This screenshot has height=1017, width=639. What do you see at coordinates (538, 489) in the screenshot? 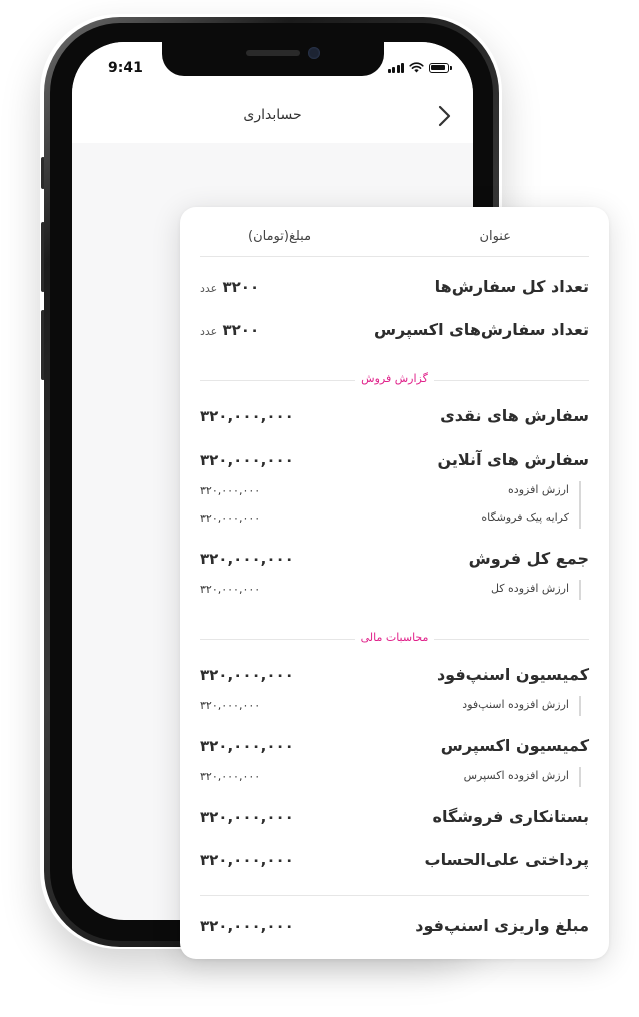
I see `report-subrow-label: ارزش افزوده` at bounding box center [538, 489].